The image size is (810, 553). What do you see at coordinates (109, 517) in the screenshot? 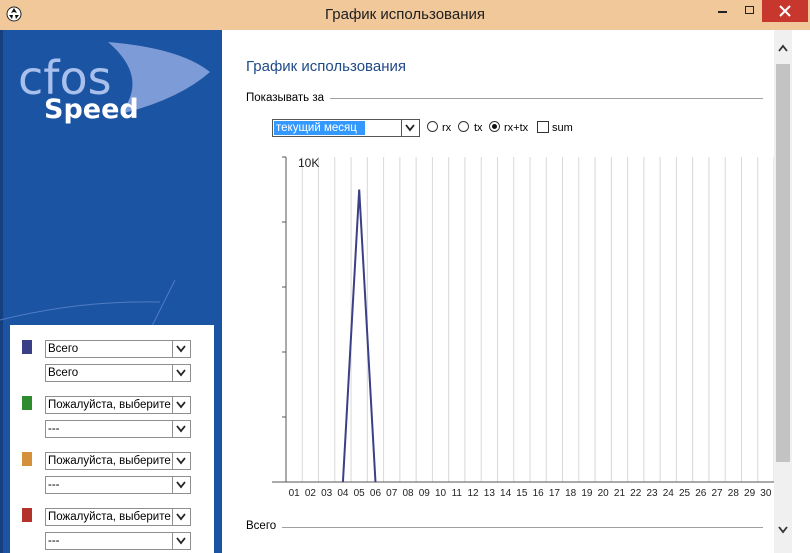
I see `legend-4-primary-value: Пожалуйста, выберите` at bounding box center [109, 517].